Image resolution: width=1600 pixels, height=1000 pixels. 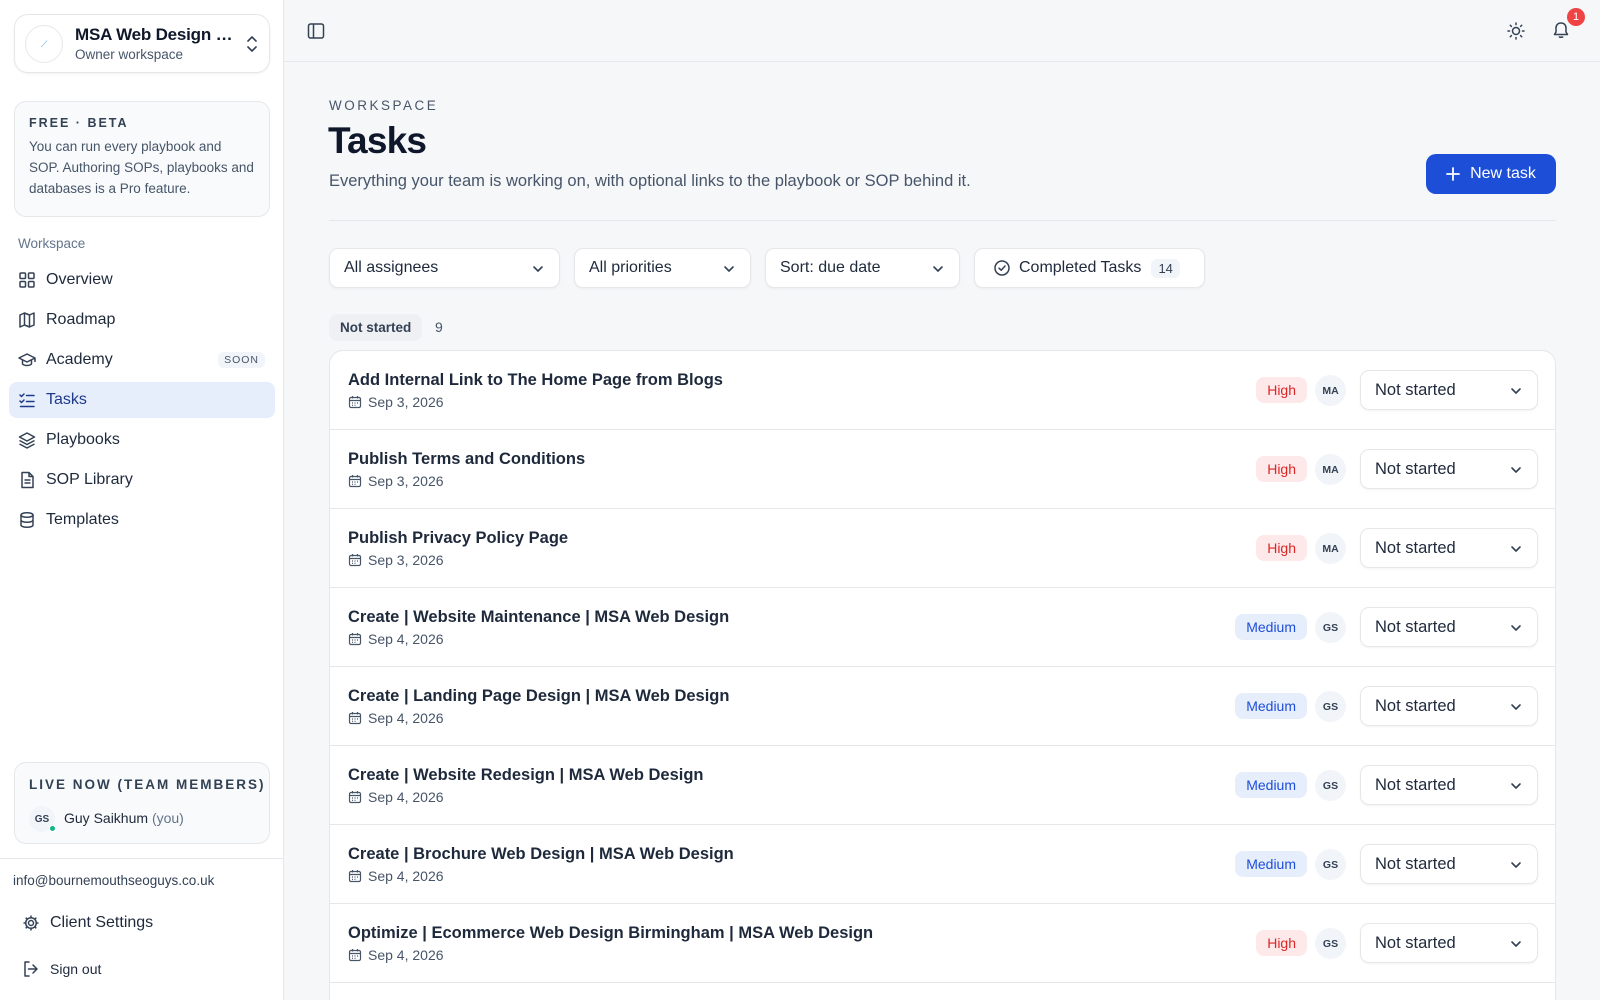 I want to click on log-out-icon, so click(x=31, y=969).